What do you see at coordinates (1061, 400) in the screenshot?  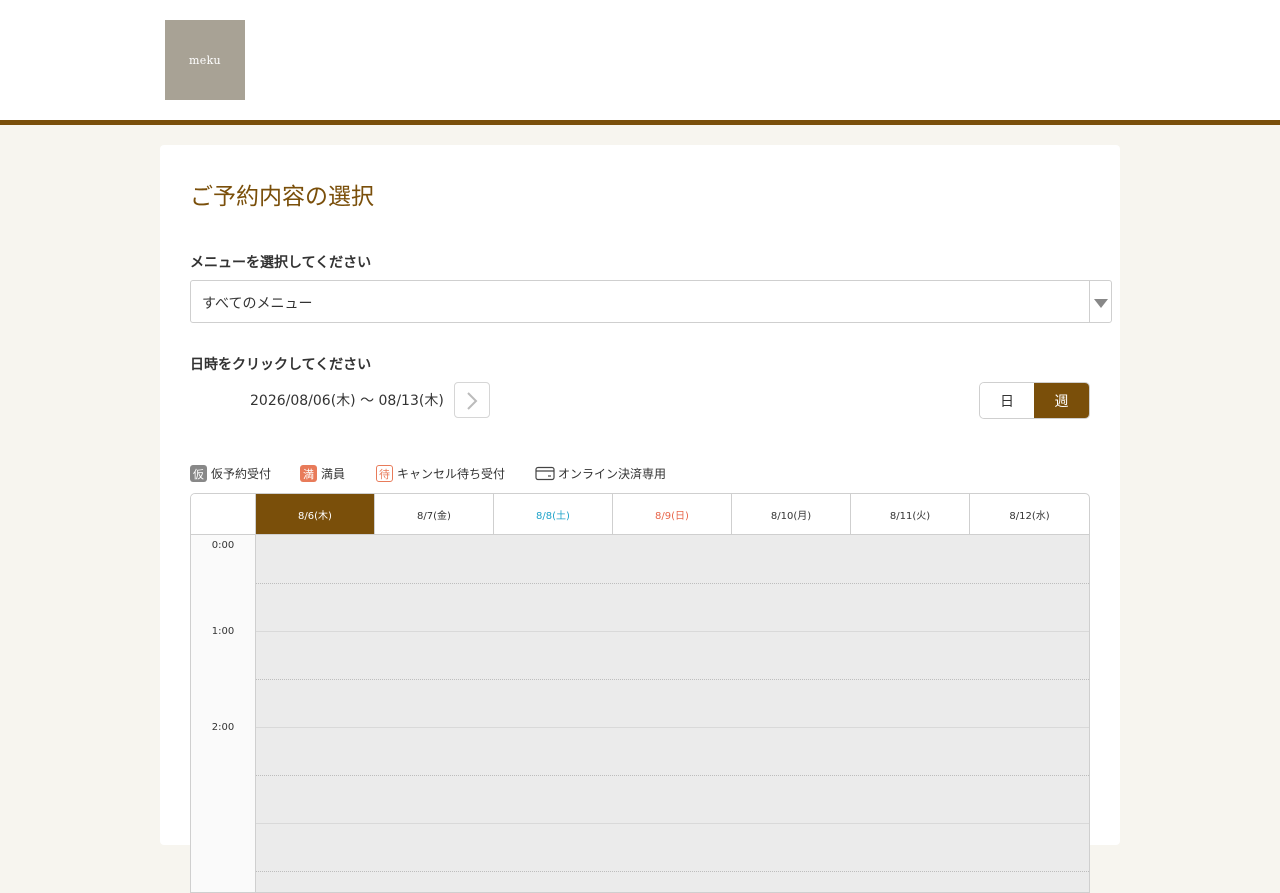 I see `view-week-button: 週` at bounding box center [1061, 400].